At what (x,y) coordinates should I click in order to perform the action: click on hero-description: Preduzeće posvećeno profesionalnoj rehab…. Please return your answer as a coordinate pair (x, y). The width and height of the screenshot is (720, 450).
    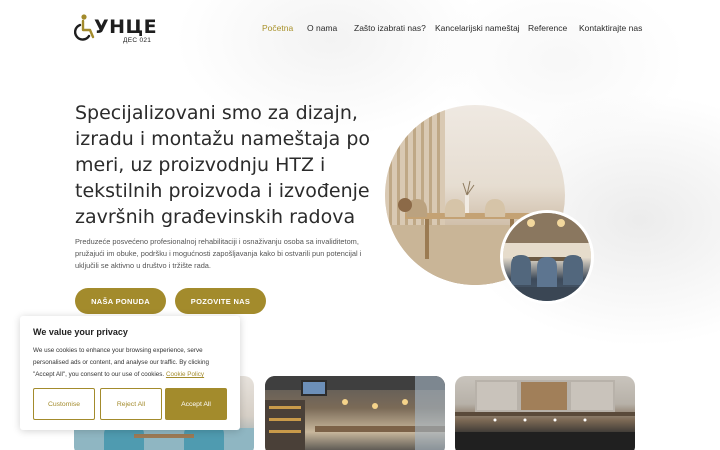
    Looking at the image, I should click on (218, 253).